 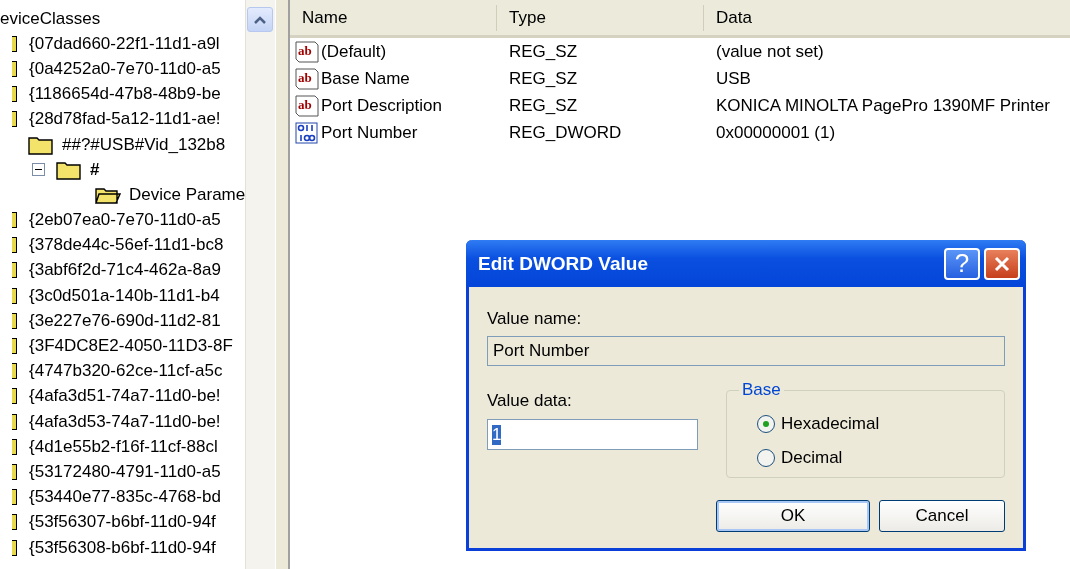 What do you see at coordinates (50, 18) in the screenshot?
I see `tree-item: eviceClasses` at bounding box center [50, 18].